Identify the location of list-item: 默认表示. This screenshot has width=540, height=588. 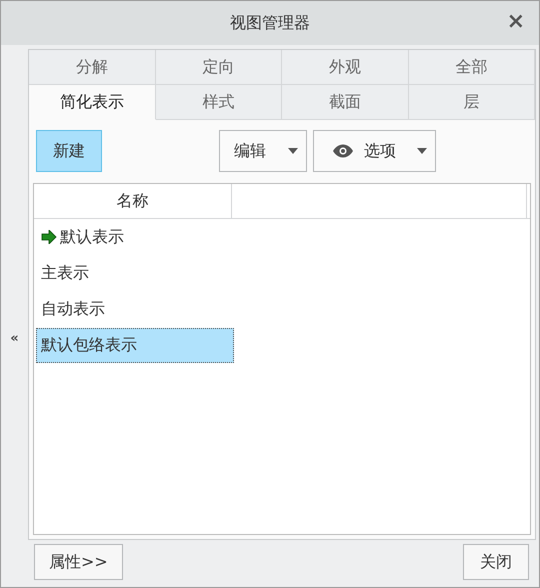
(82, 237).